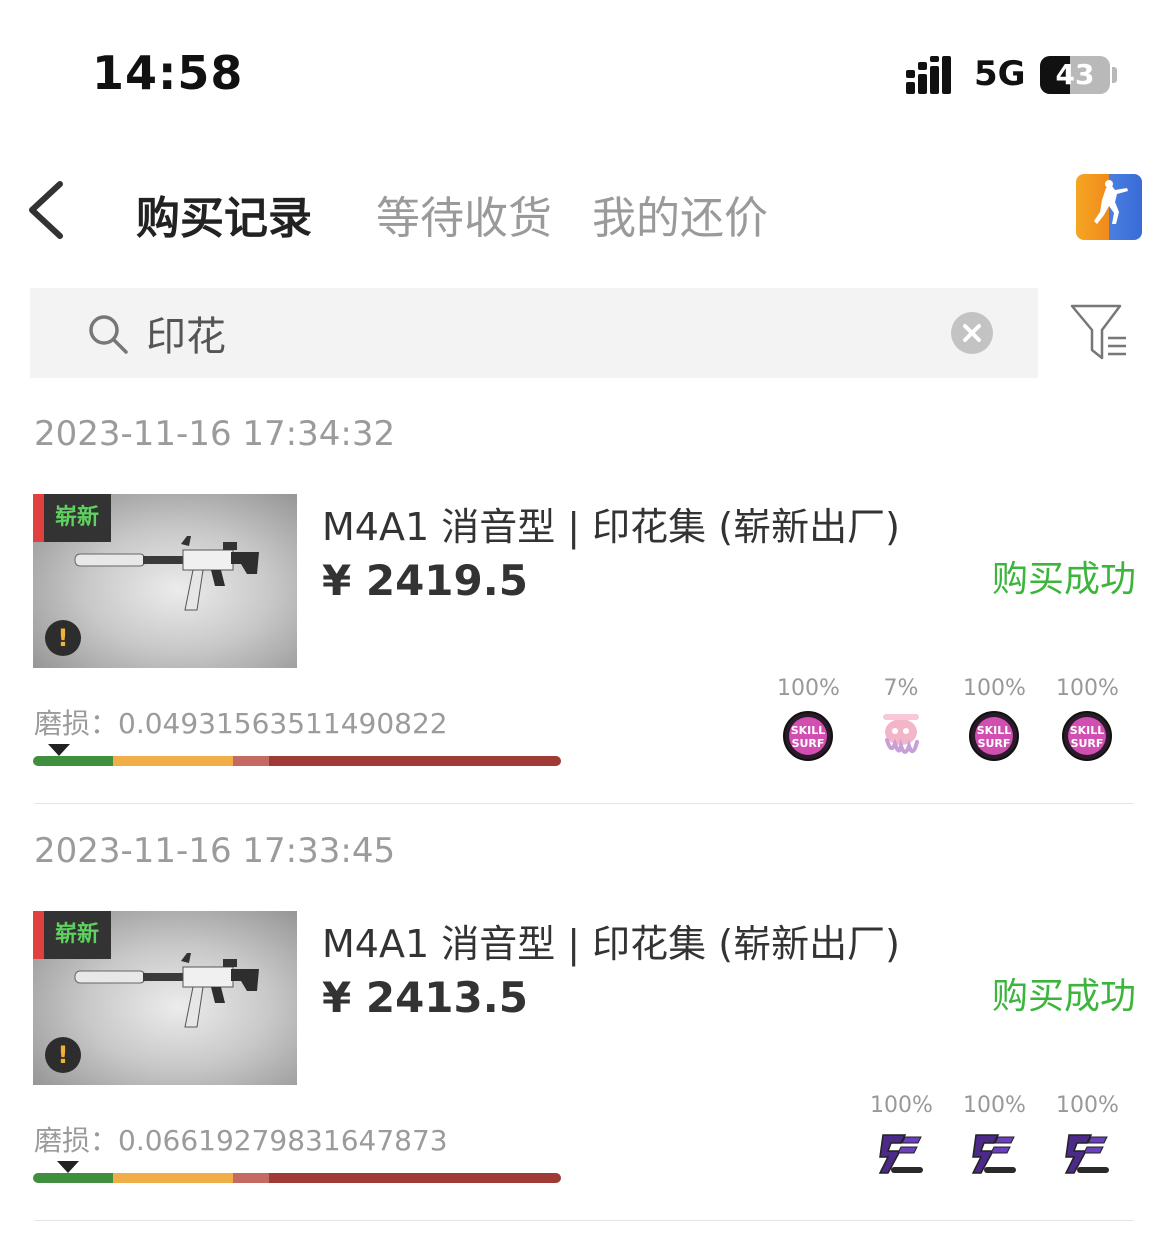 Image resolution: width=1170 pixels, height=1244 pixels. Describe the element at coordinates (680, 214) in the screenshot. I see `tab-my-offers: 我的还价` at that location.